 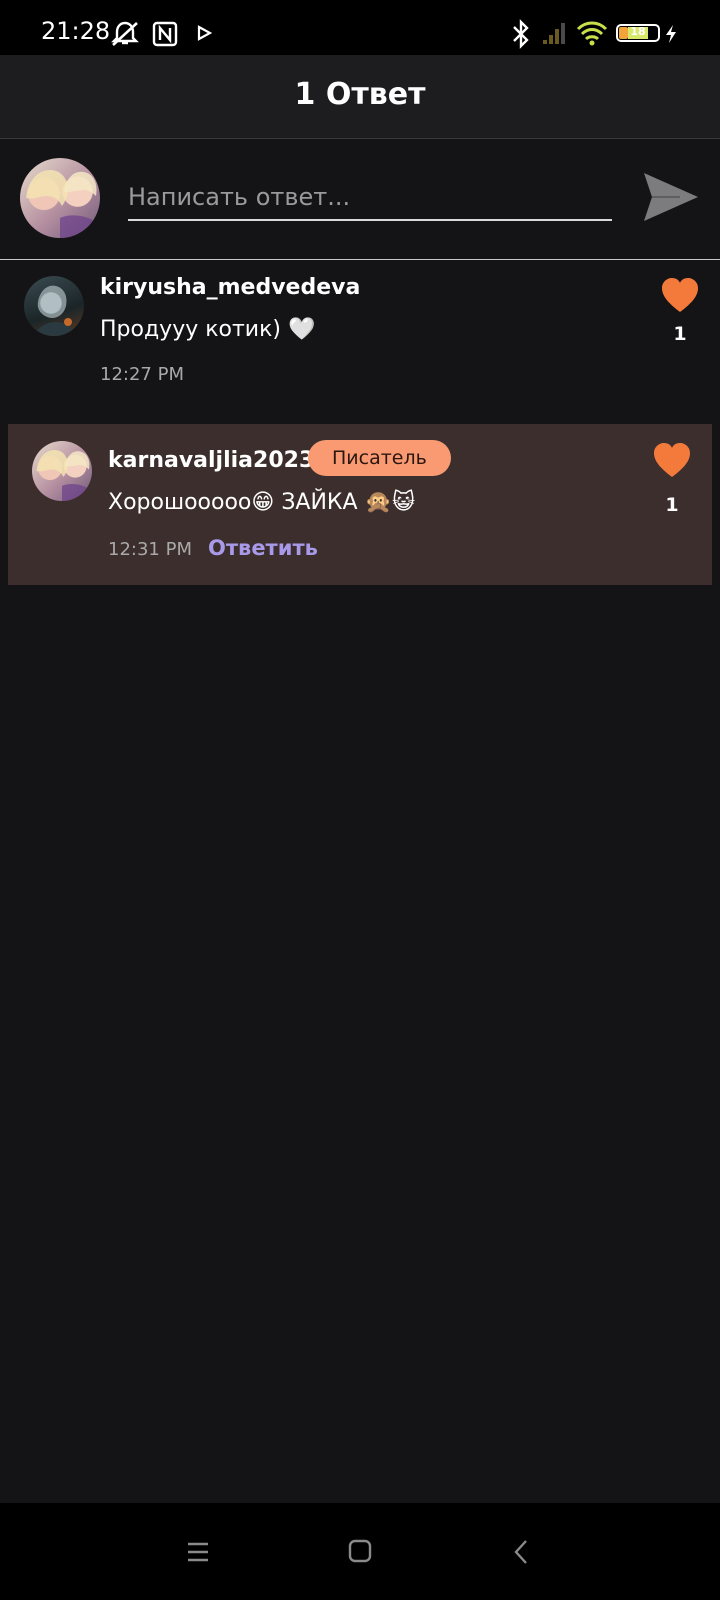 I want to click on status-bar: 21:28 18, so click(x=360, y=27).